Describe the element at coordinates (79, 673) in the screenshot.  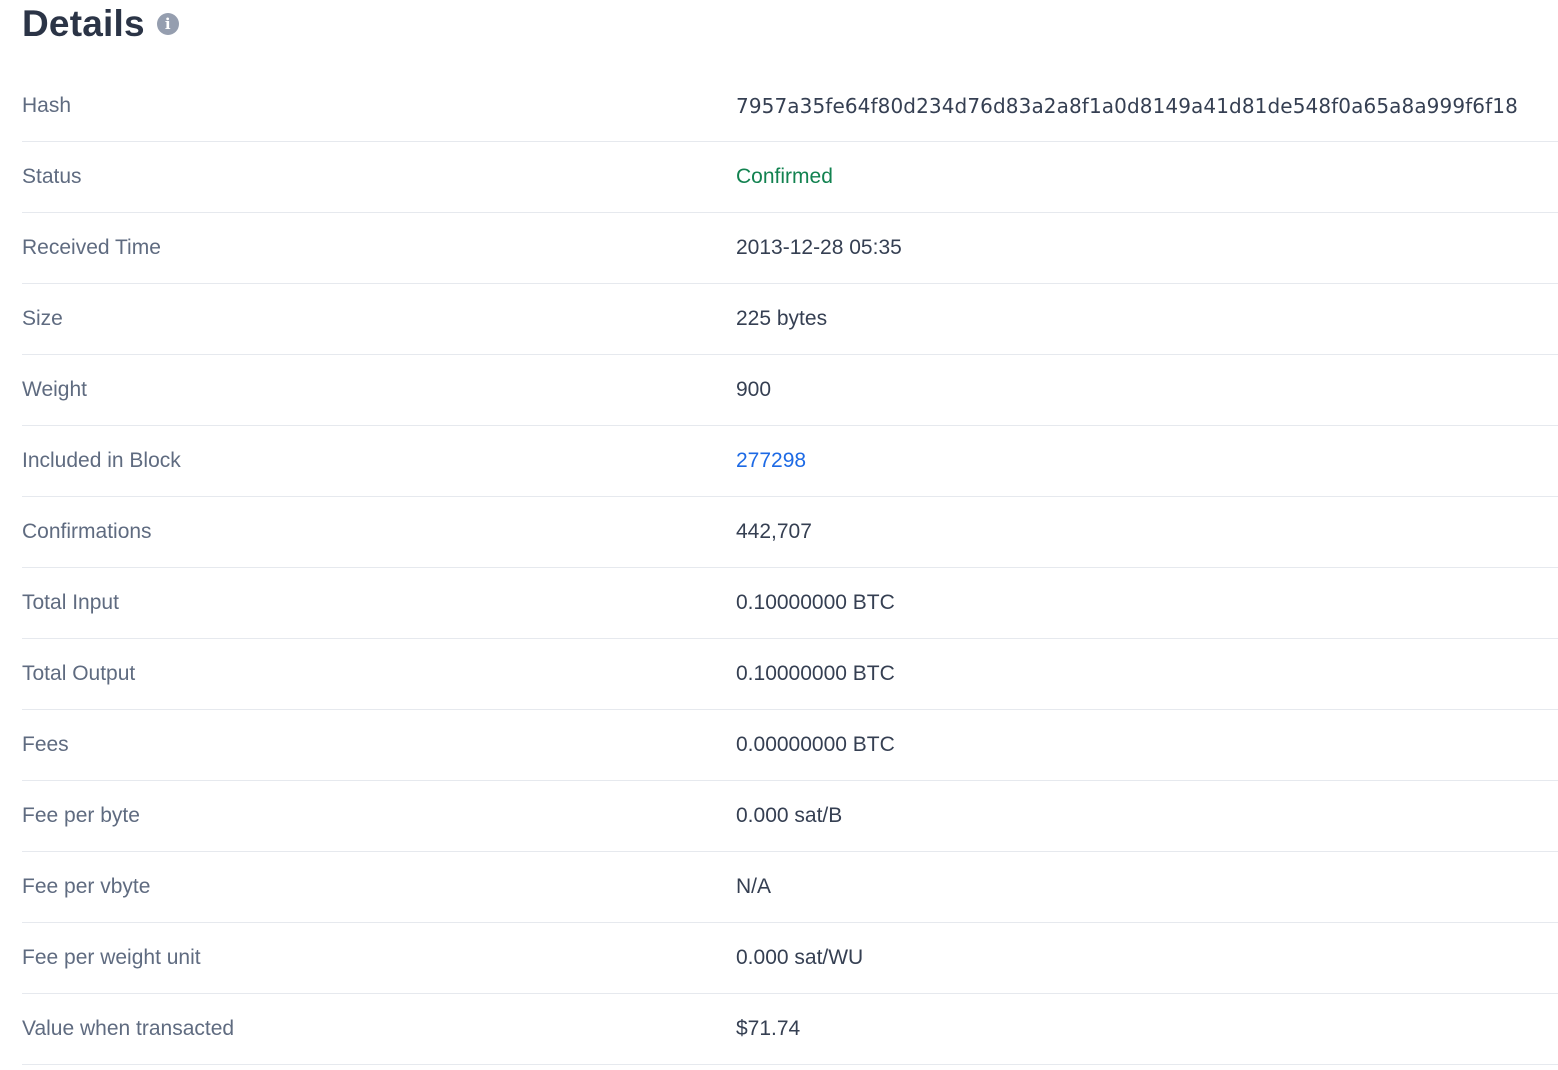
I see `total-output-label: Total Output` at that location.